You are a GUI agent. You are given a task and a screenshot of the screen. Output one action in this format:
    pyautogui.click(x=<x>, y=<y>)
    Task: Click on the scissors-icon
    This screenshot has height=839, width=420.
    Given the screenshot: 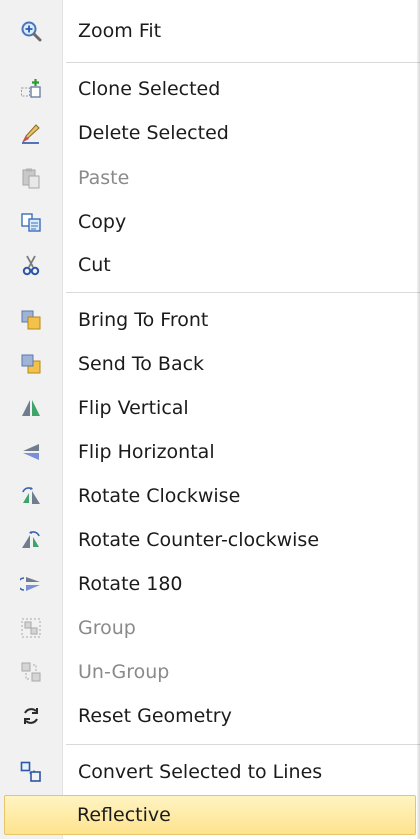 What is the action you would take?
    pyautogui.click(x=31, y=264)
    